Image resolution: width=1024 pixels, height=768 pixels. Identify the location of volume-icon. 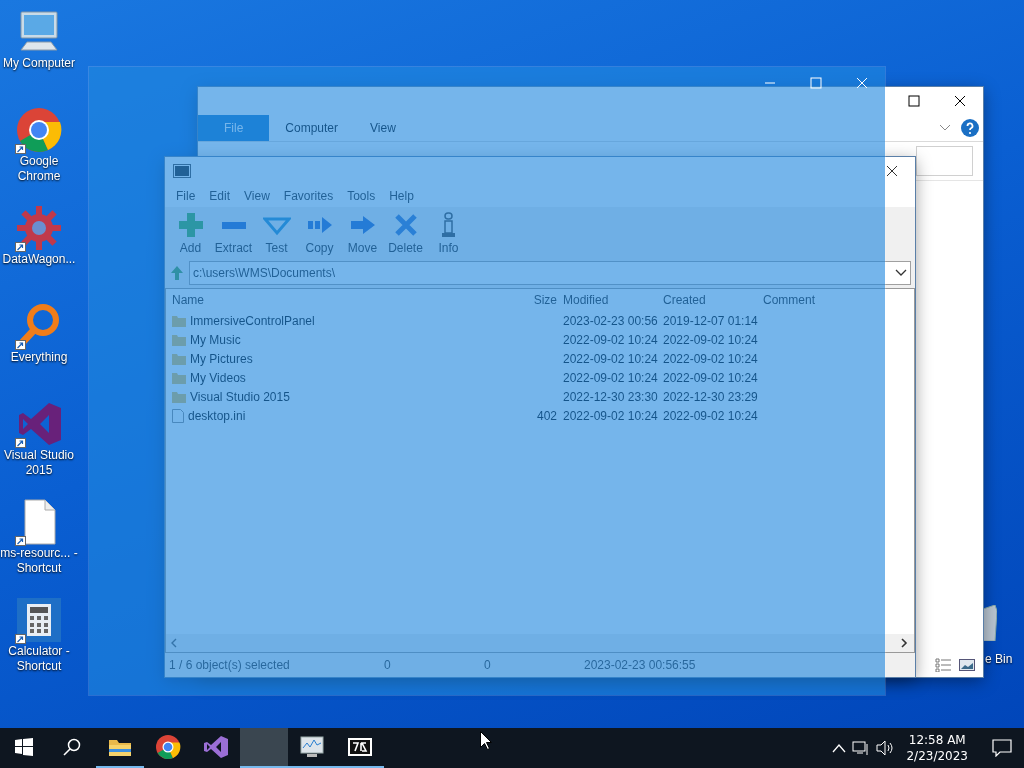
(885, 748).